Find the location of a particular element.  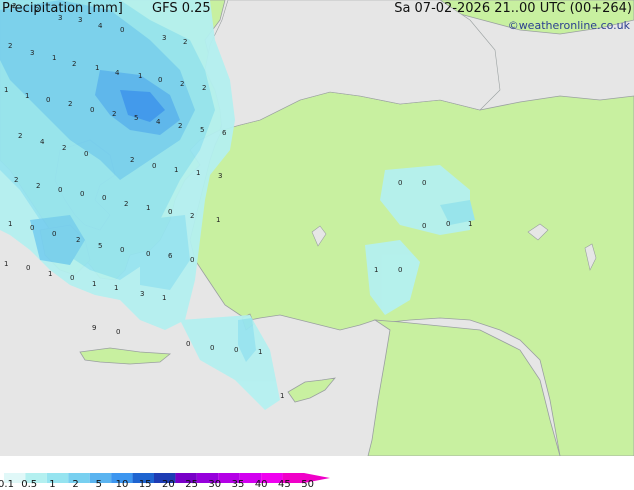

valid-time: Sa 07-02-2026 21..00 UTC (00+264) is located at coordinates (513, 8).